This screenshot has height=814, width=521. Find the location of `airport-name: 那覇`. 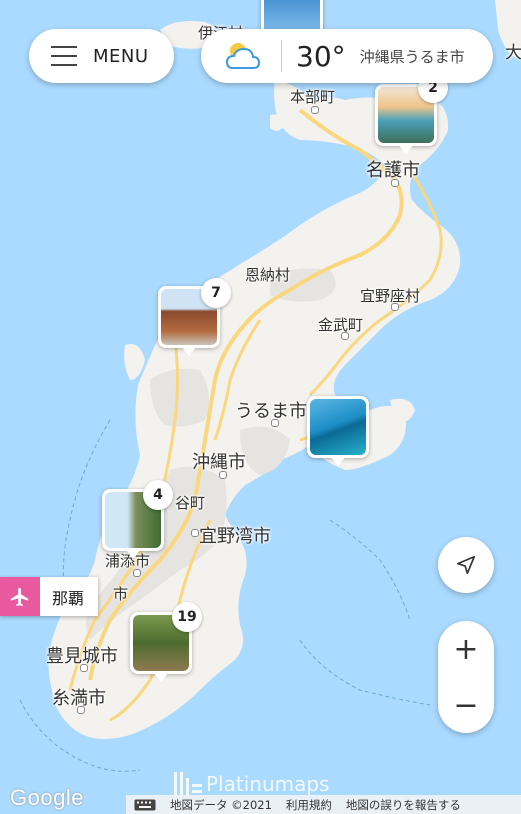

airport-name: 那覇 is located at coordinates (69, 596).